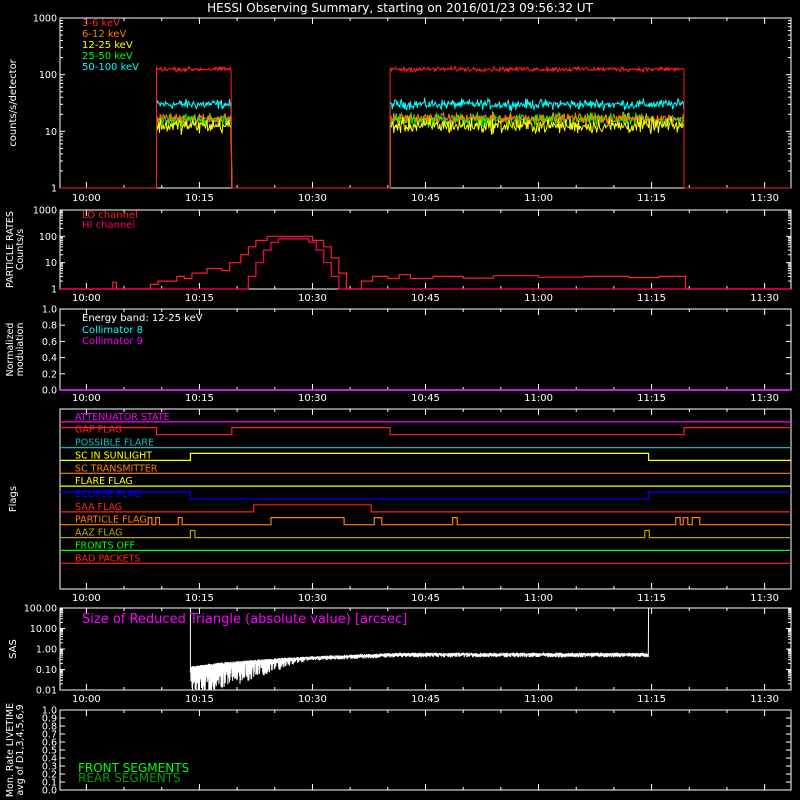  Describe the element at coordinates (111, 520) in the screenshot. I see `flag-label: PARTICLE FLAG` at that location.